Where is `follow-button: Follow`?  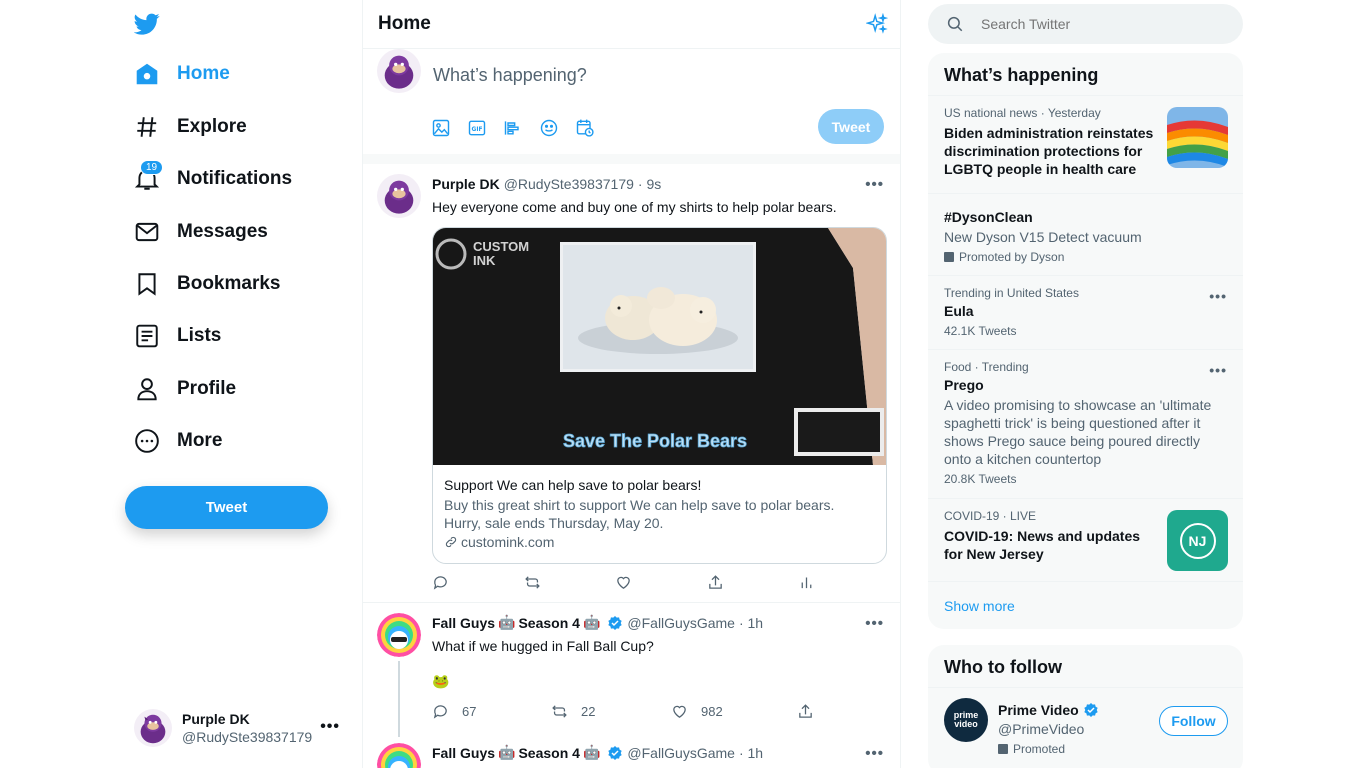
follow-button: Follow is located at coordinates (1193, 721).